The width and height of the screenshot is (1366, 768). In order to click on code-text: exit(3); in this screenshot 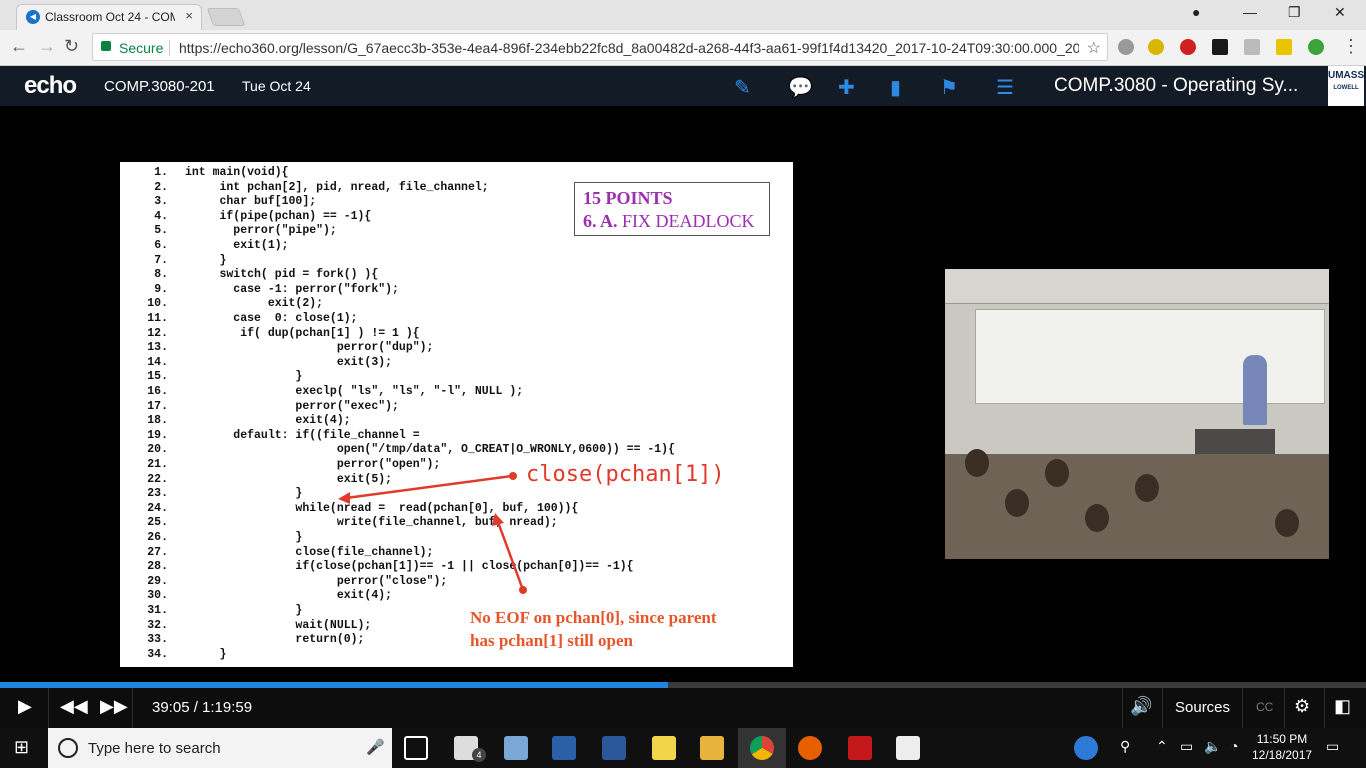, I will do `click(289, 362)`.